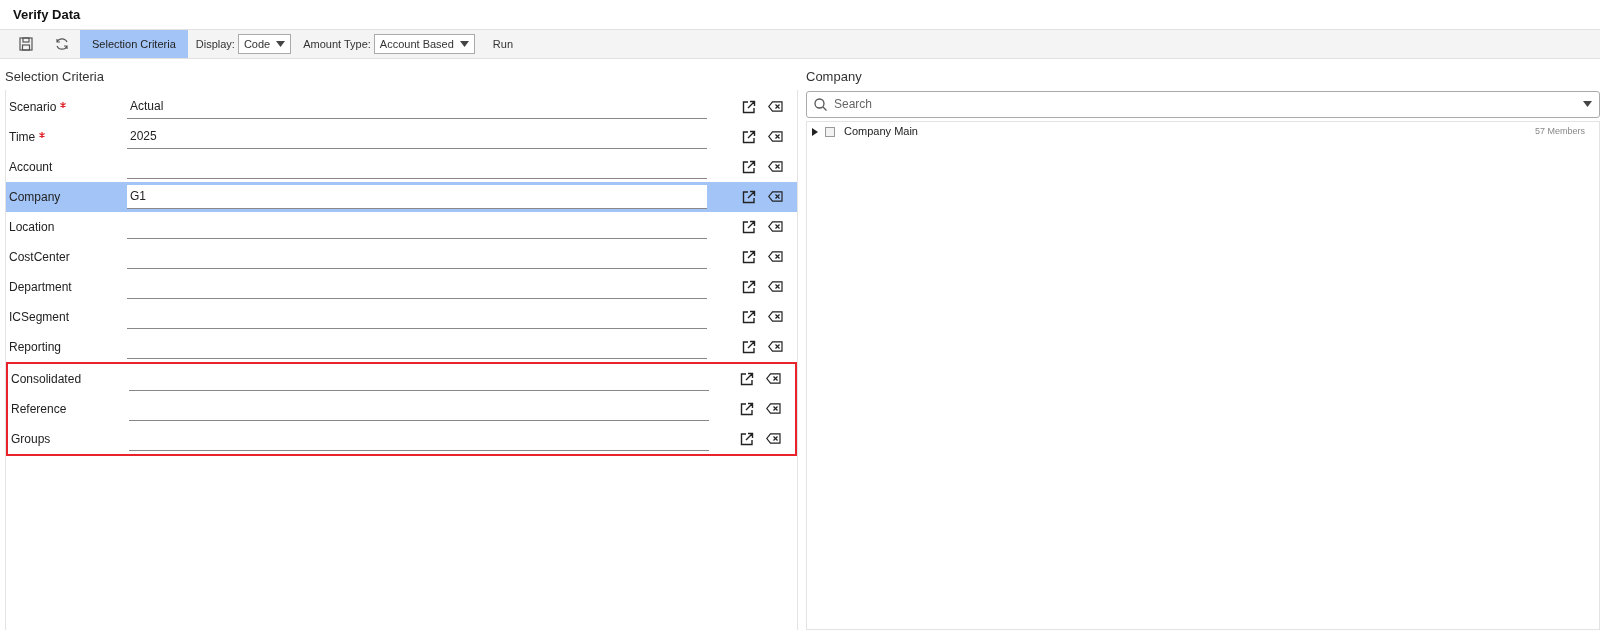 This screenshot has width=1600, height=630. What do you see at coordinates (424, 44) in the screenshot?
I see `amount-type-dropdown: Account Based` at bounding box center [424, 44].